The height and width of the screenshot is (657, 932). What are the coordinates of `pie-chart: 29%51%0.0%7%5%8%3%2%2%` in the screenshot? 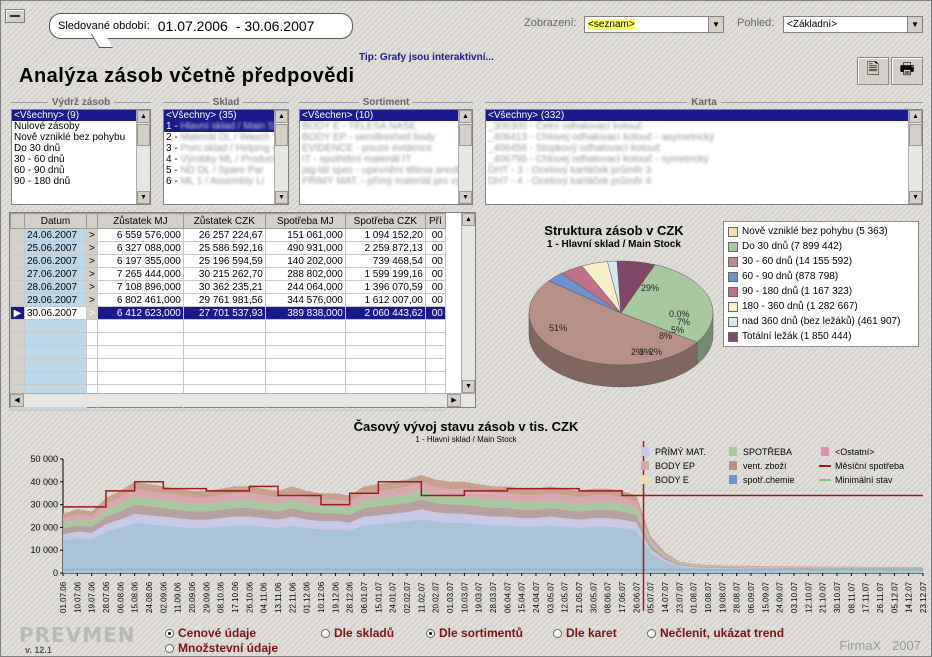 It's located at (626, 331).